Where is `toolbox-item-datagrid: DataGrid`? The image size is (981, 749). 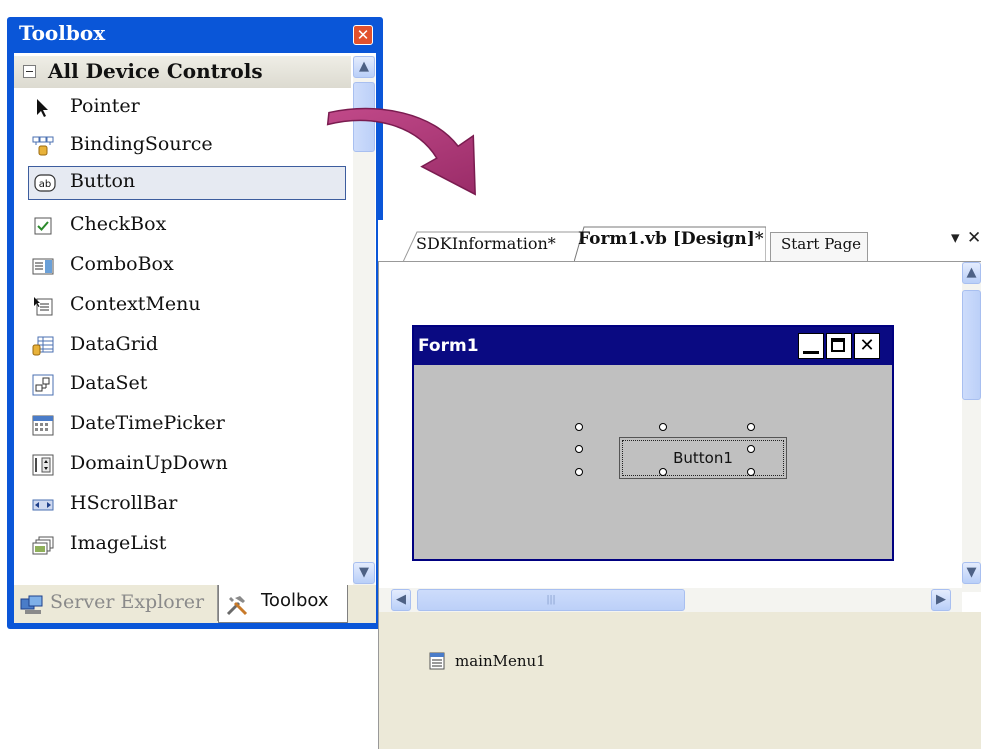 toolbox-item-datagrid: DataGrid is located at coordinates (188, 346).